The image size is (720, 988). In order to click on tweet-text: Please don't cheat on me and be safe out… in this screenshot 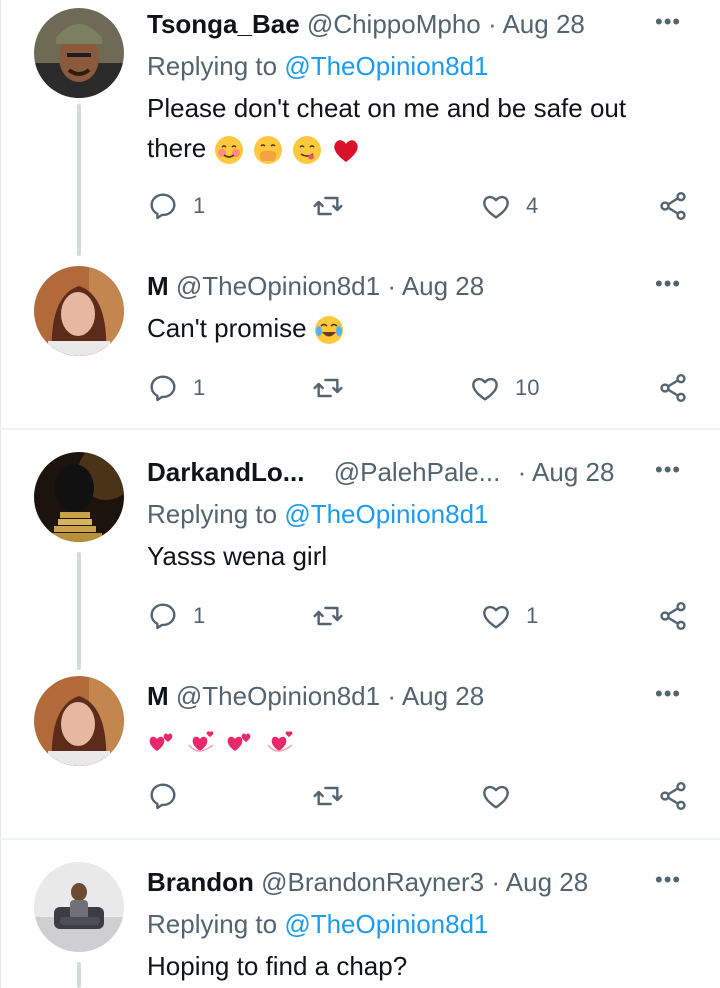, I will do `click(417, 128)`.